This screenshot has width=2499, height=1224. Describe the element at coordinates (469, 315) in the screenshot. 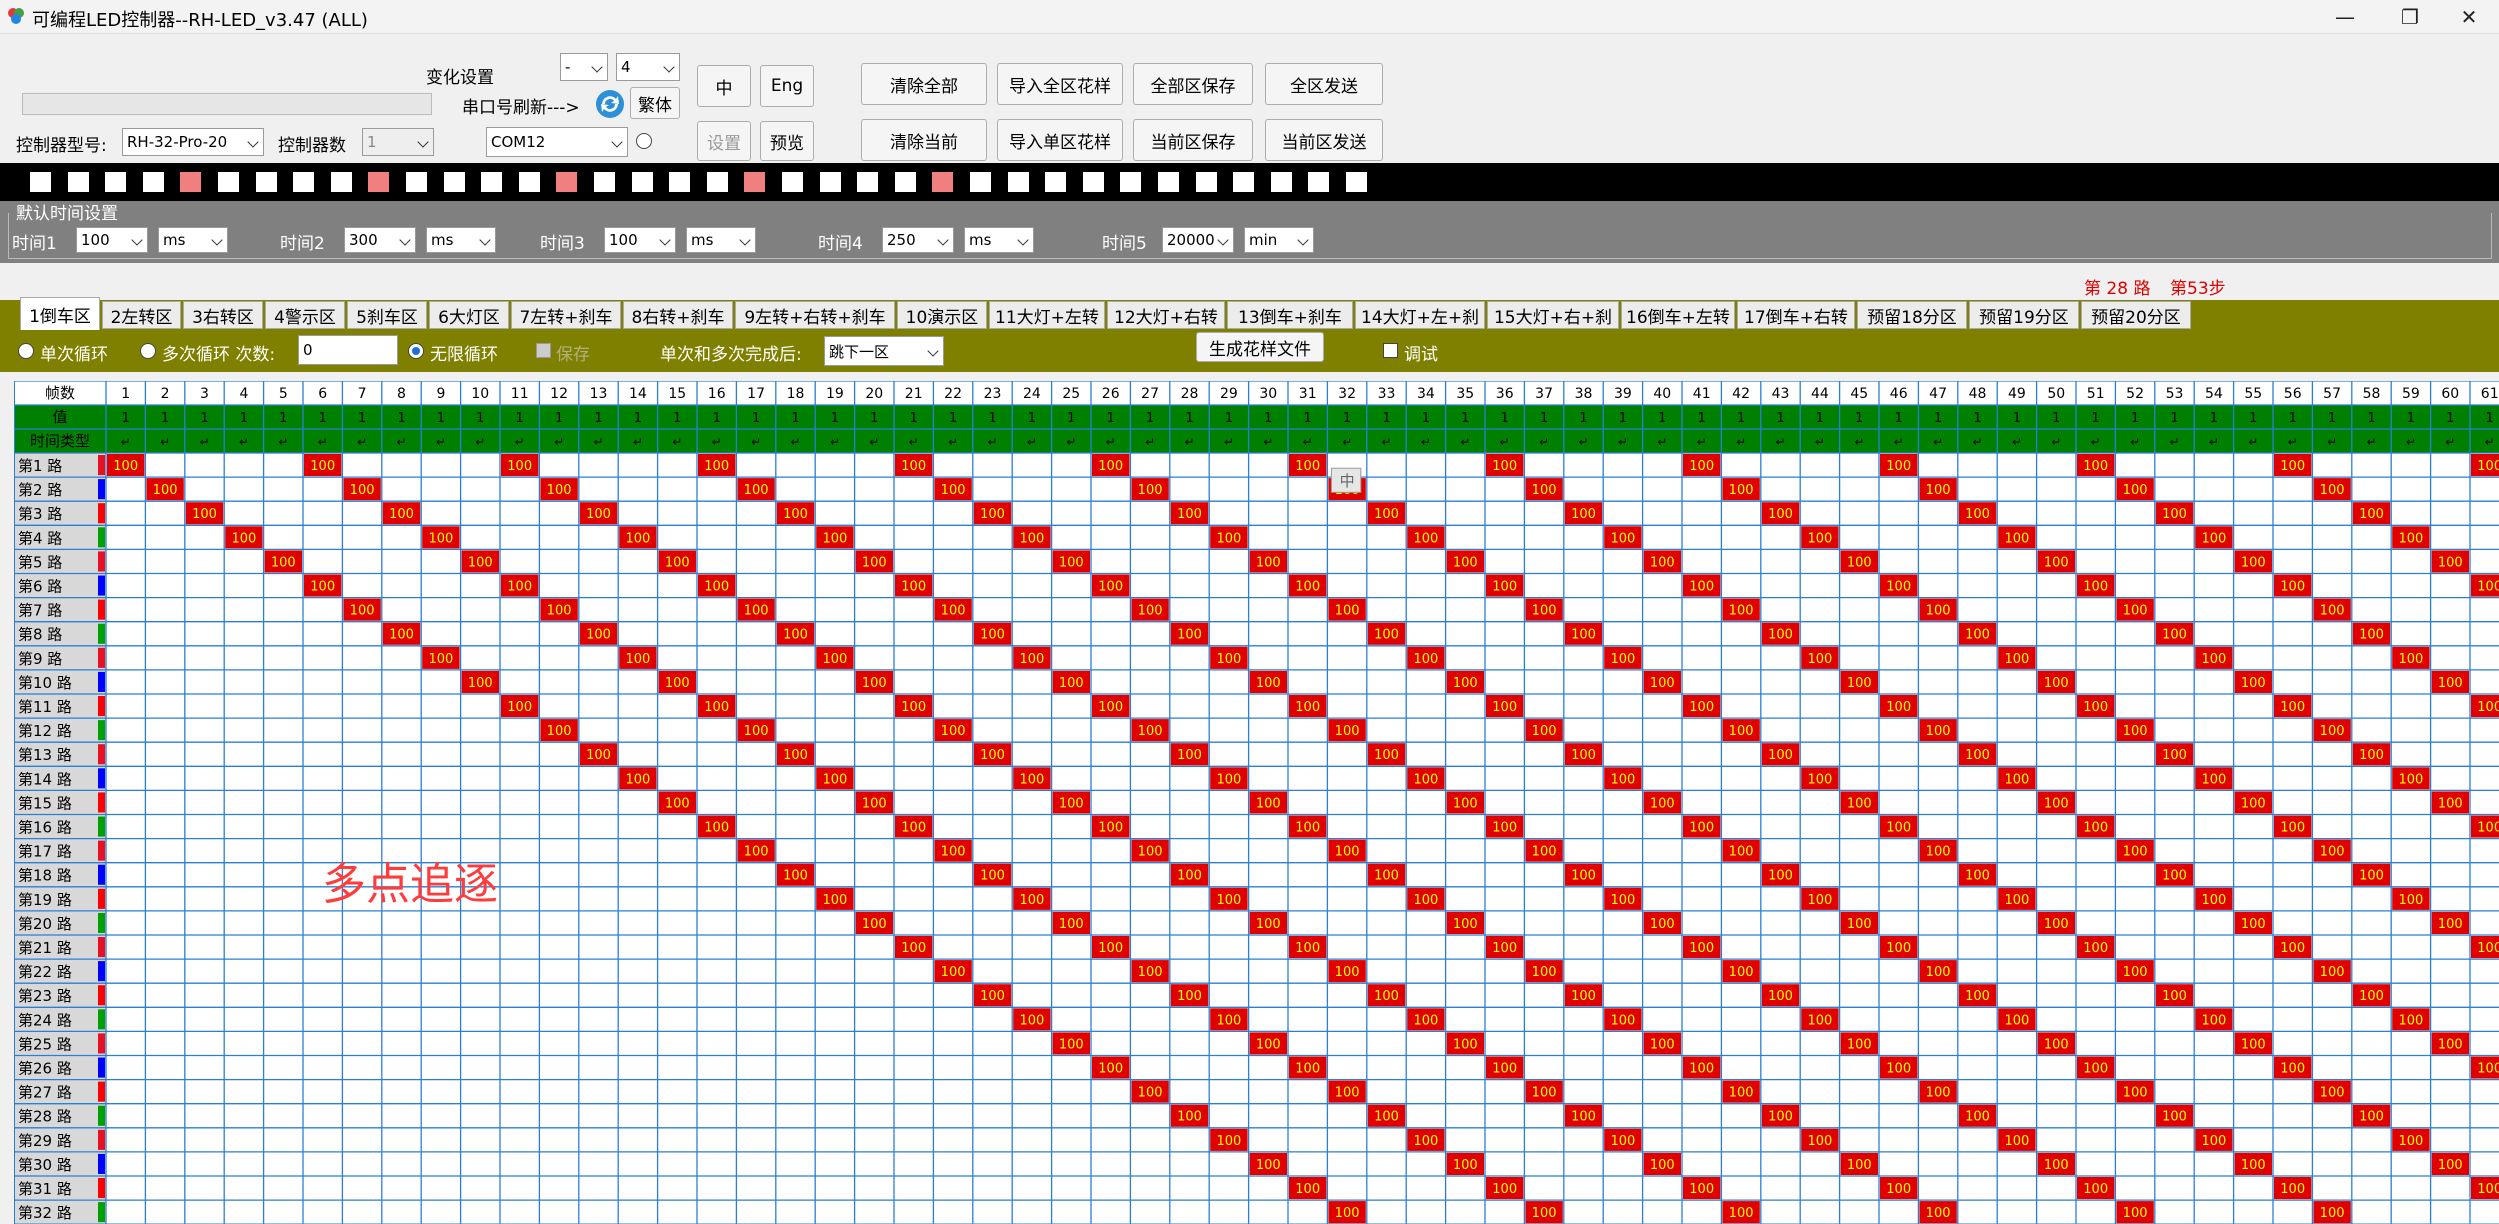

I see `tab-zone-6: 6大灯区` at that location.